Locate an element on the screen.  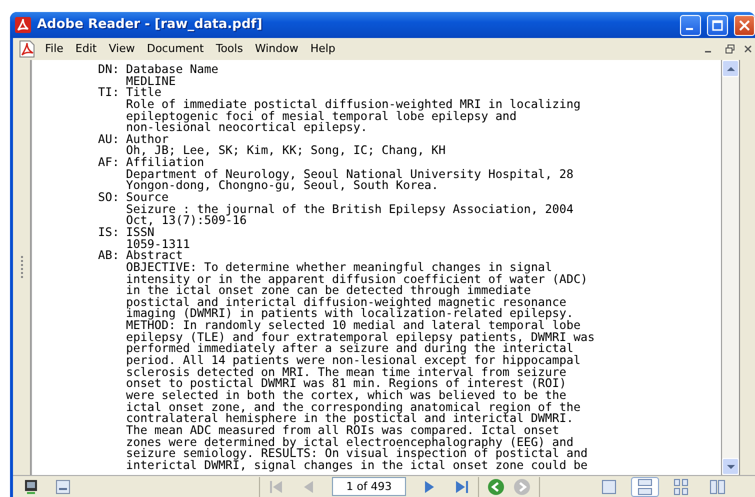
text-line: zones were determined by ictal electroencephalography (EEG) and is located at coordinates (350, 442).